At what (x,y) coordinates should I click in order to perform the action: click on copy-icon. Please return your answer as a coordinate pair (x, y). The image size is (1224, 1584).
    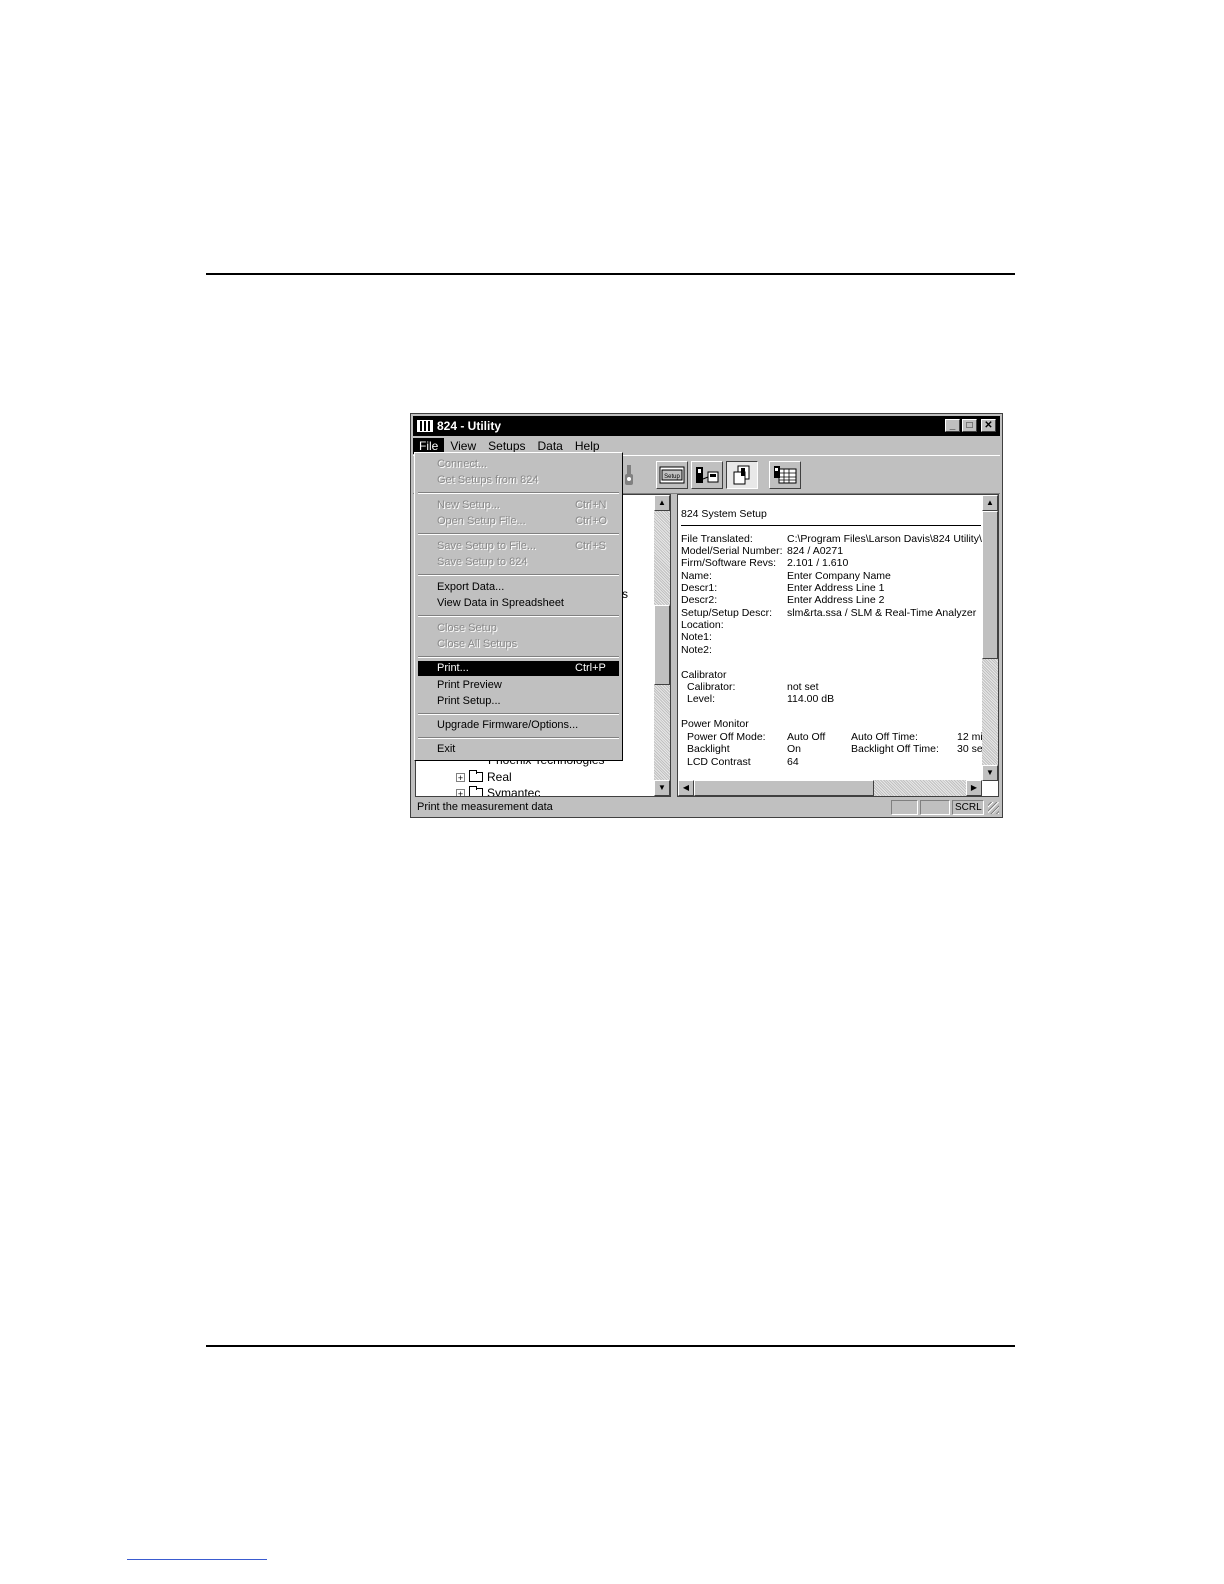
    Looking at the image, I should click on (742, 475).